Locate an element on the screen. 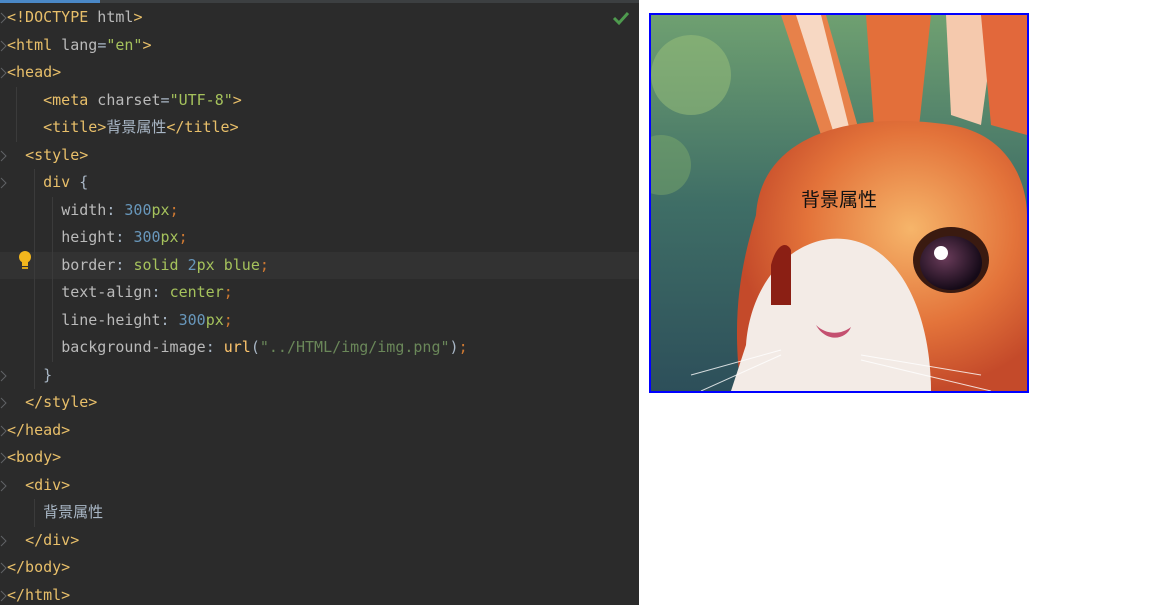 The width and height of the screenshot is (1172, 605). code-text: height: 300px; is located at coordinates (97, 238).